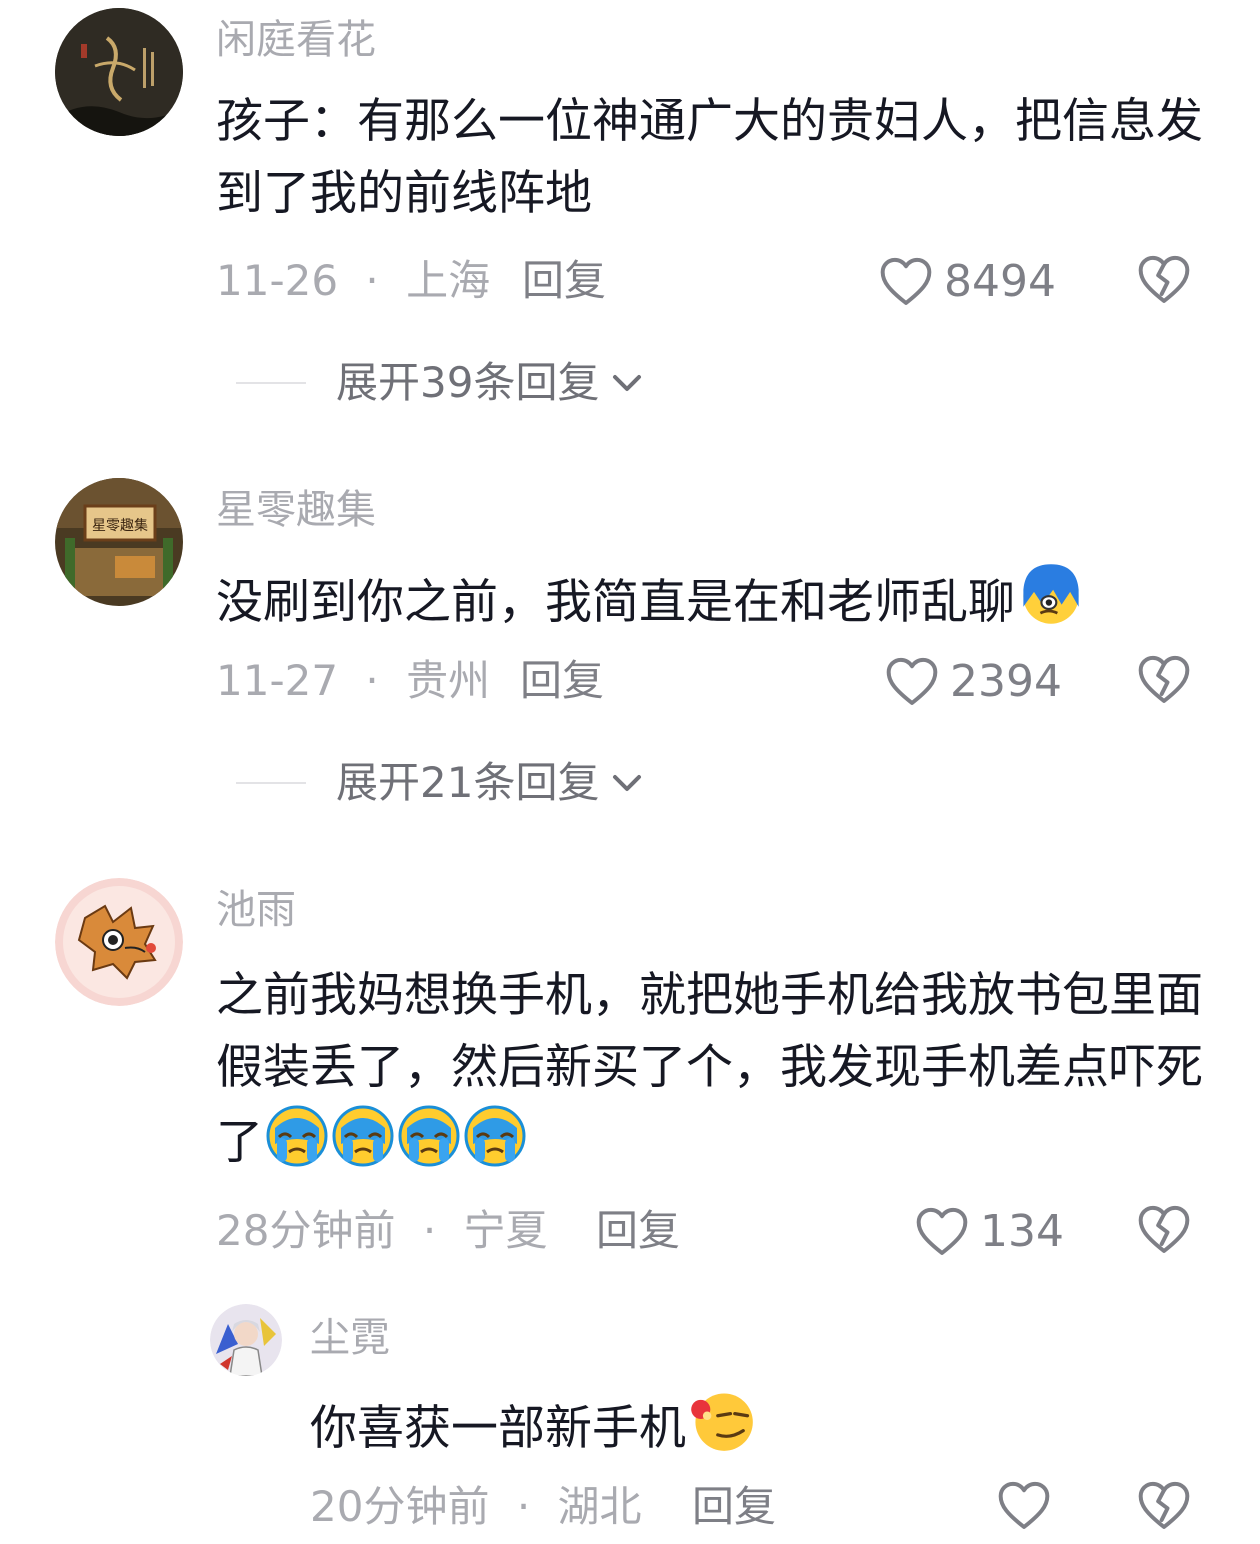 The width and height of the screenshot is (1260, 1544). Describe the element at coordinates (296, 40) in the screenshot. I see `username: 闲庭看花` at that location.